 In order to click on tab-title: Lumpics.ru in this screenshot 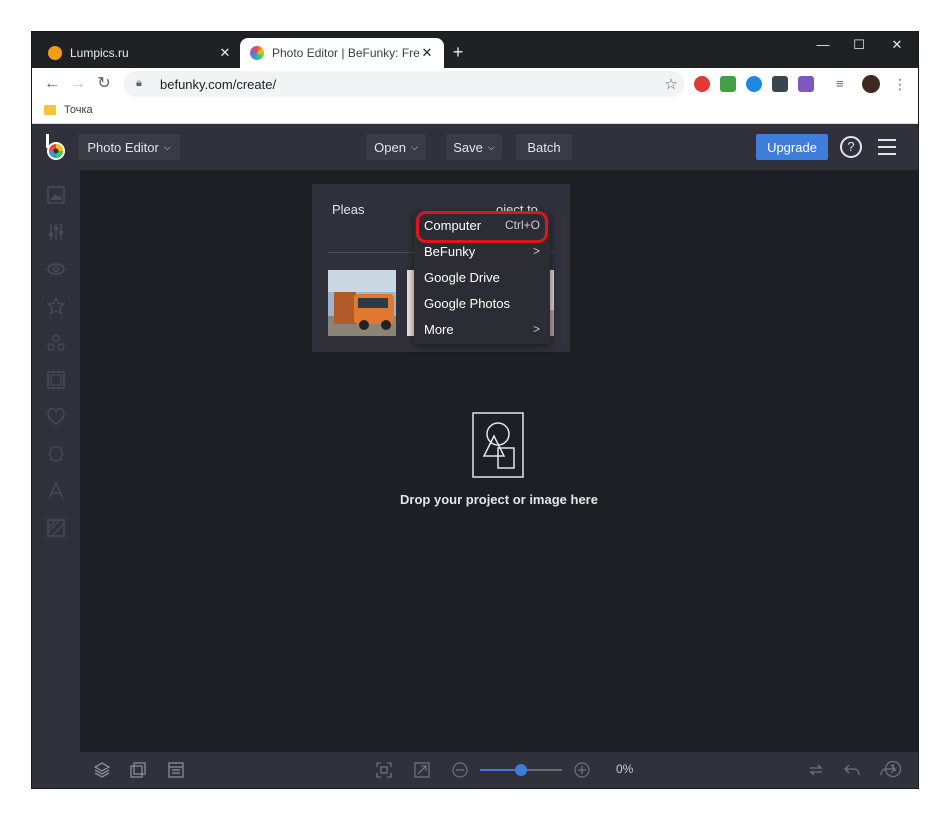, I will do `click(99, 53)`.